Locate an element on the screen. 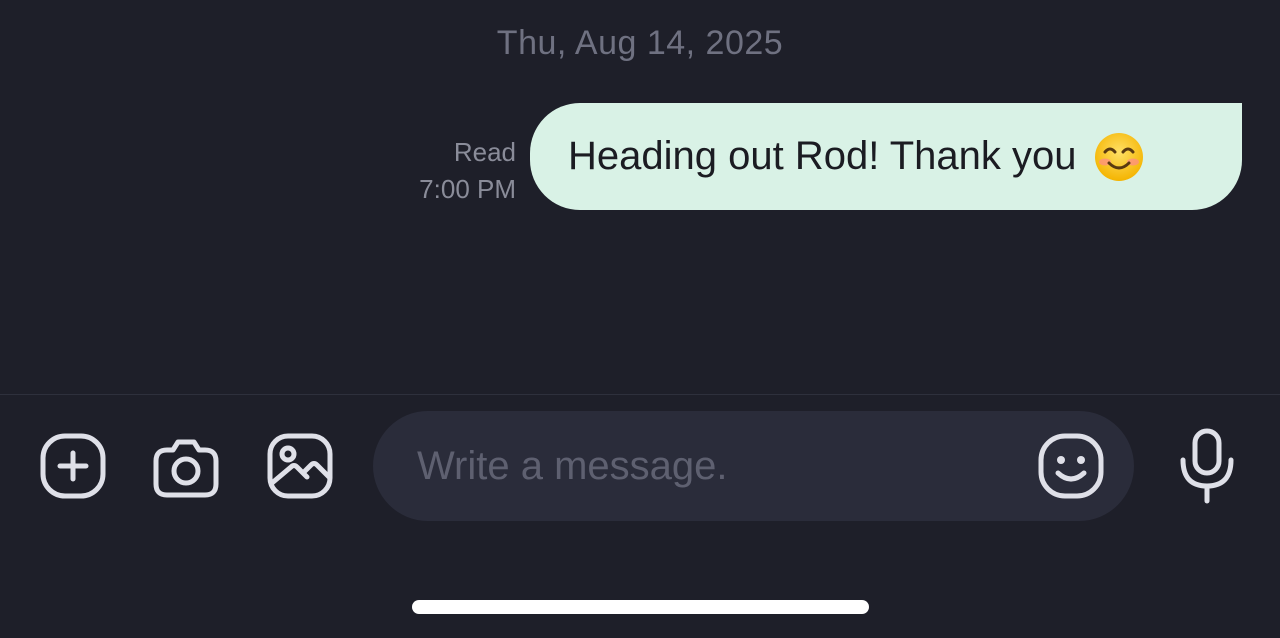 This screenshot has width=1280, height=638. message-input is located at coordinates (707, 466).